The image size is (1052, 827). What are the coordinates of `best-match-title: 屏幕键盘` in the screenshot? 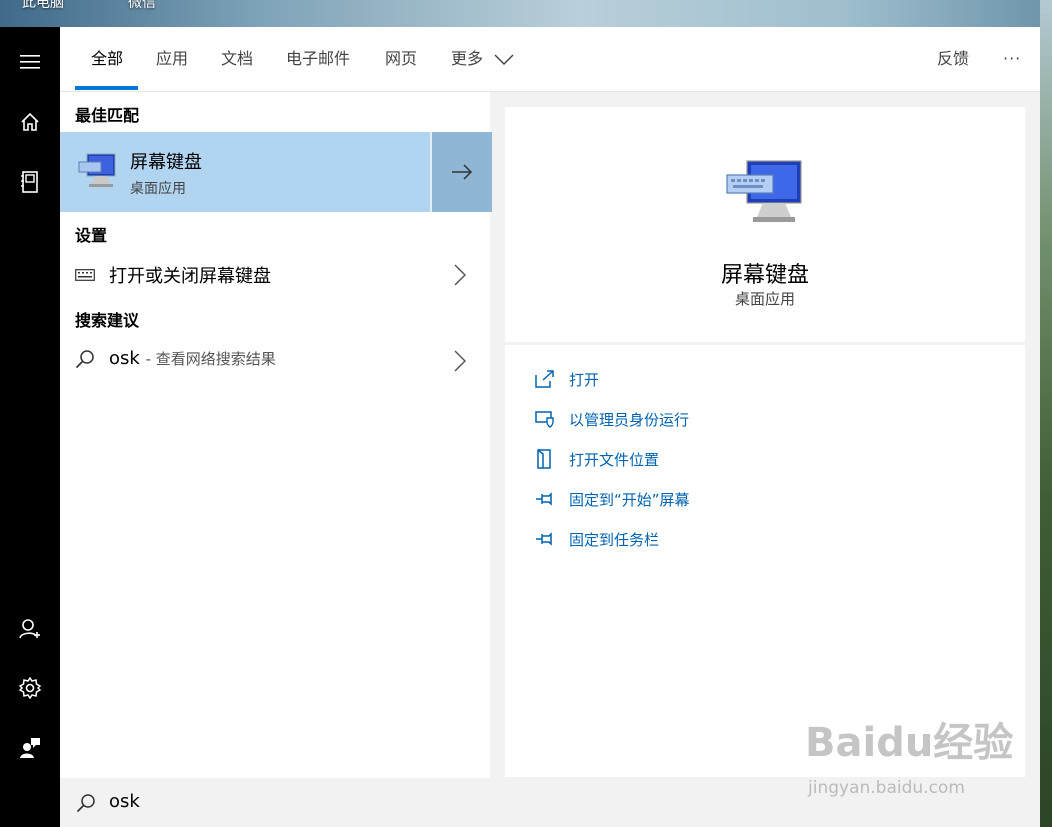 It's located at (166, 162).